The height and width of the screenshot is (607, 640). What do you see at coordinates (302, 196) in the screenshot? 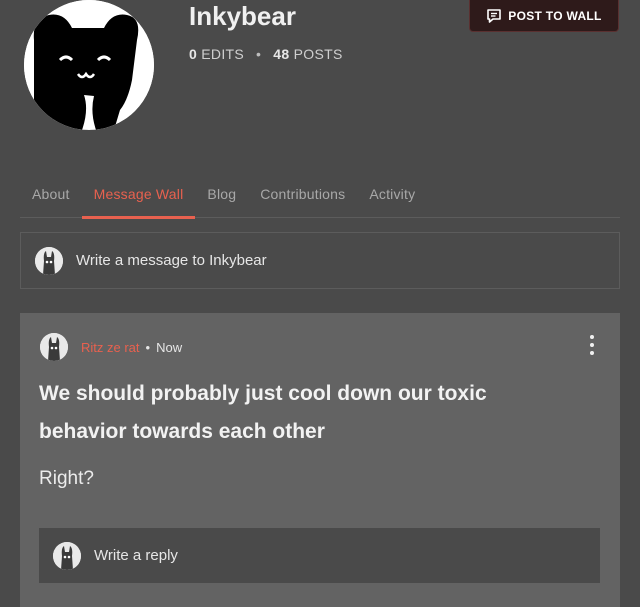
I see `tab-contributions: Contributions` at bounding box center [302, 196].